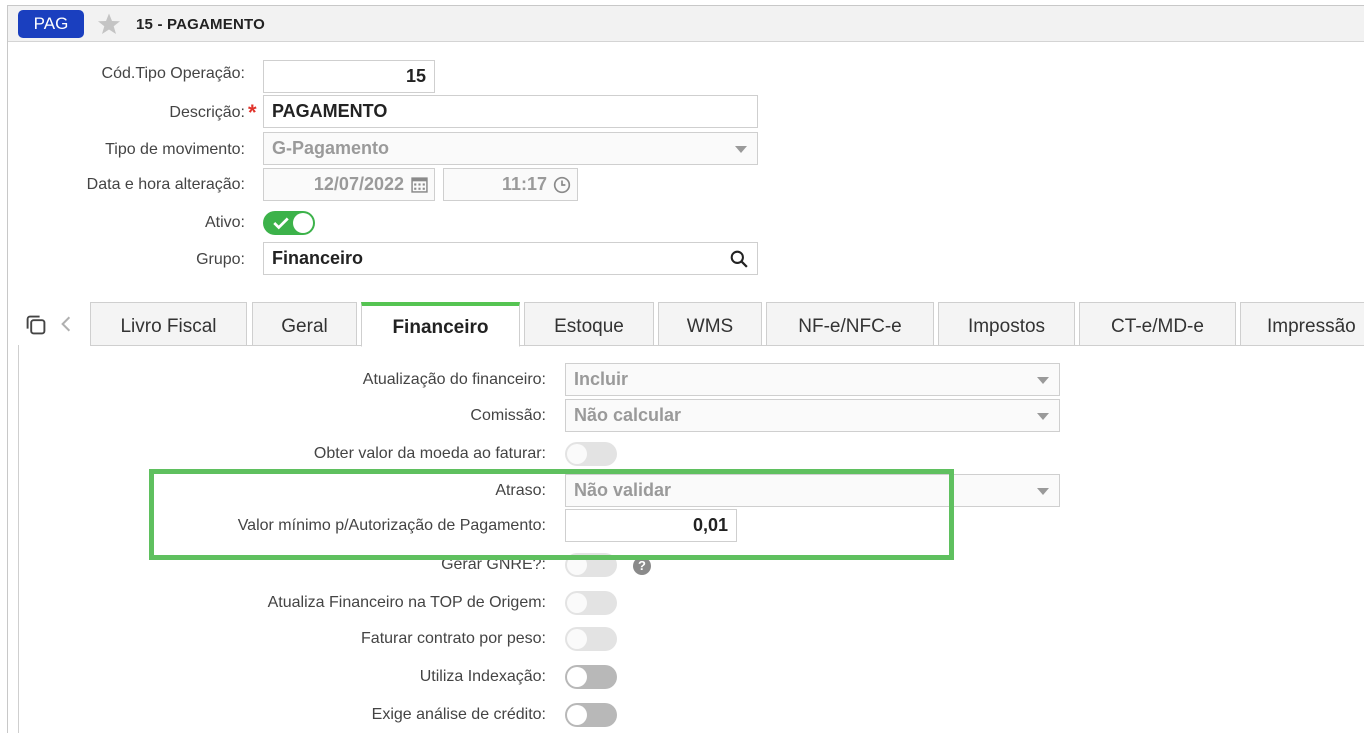 The image size is (1364, 733). What do you see at coordinates (628, 415) in the screenshot?
I see `comissao-value: Não calcular` at bounding box center [628, 415].